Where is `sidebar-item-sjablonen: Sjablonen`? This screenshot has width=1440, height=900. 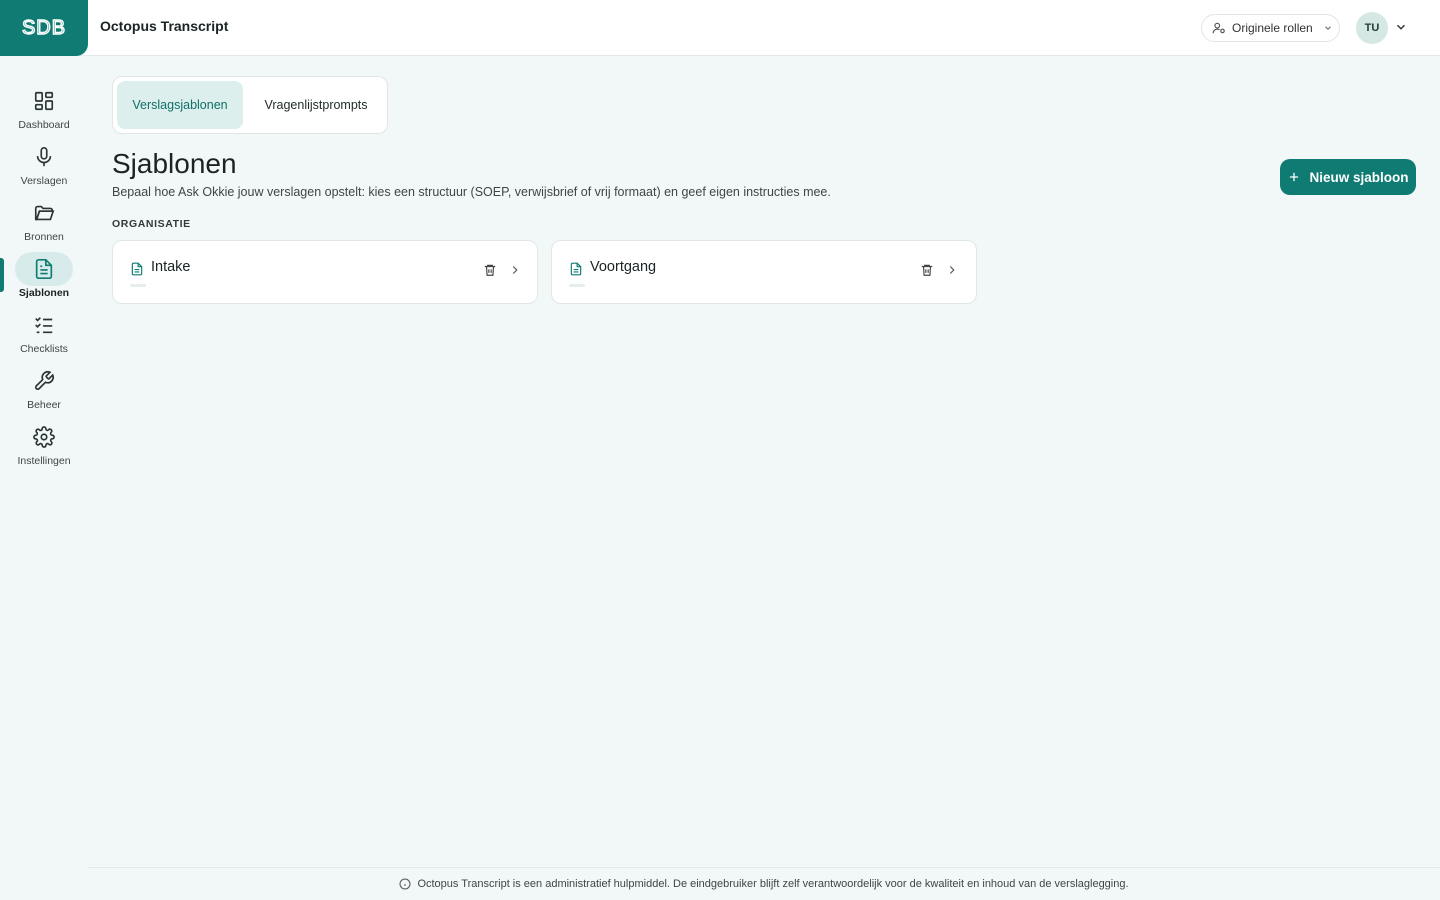
sidebar-item-sjablonen: Sjablonen is located at coordinates (44, 280).